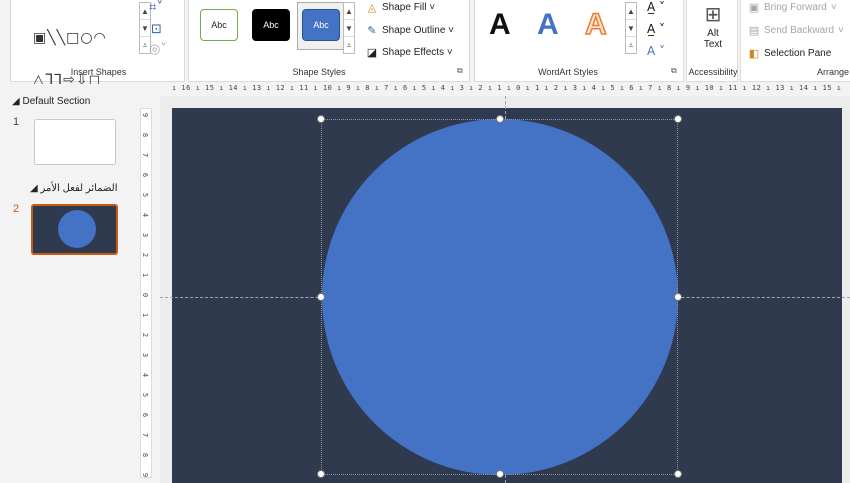 The image size is (850, 483). Describe the element at coordinates (321, 474) in the screenshot. I see `resize-handle-bottom-left` at that location.